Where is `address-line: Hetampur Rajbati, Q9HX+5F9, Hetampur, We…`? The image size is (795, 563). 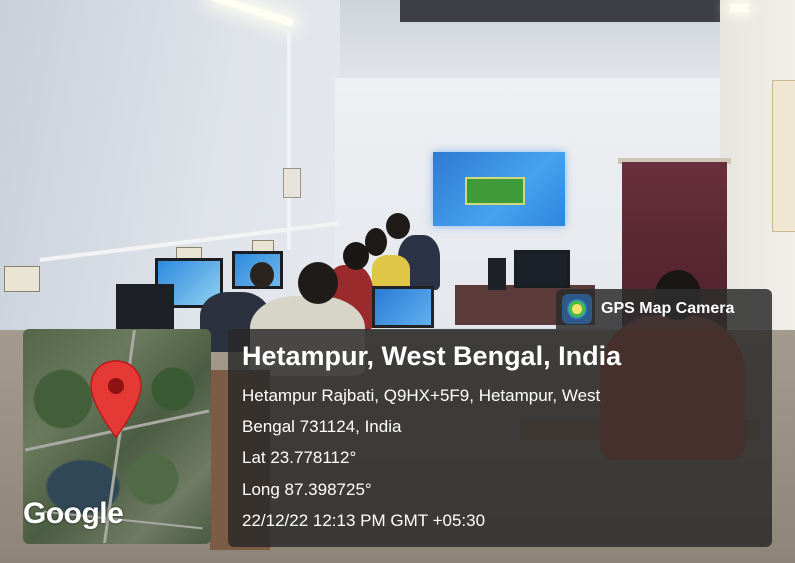 address-line: Hetampur Rajbati, Q9HX+5F9, Hetampur, We… is located at coordinates (421, 395).